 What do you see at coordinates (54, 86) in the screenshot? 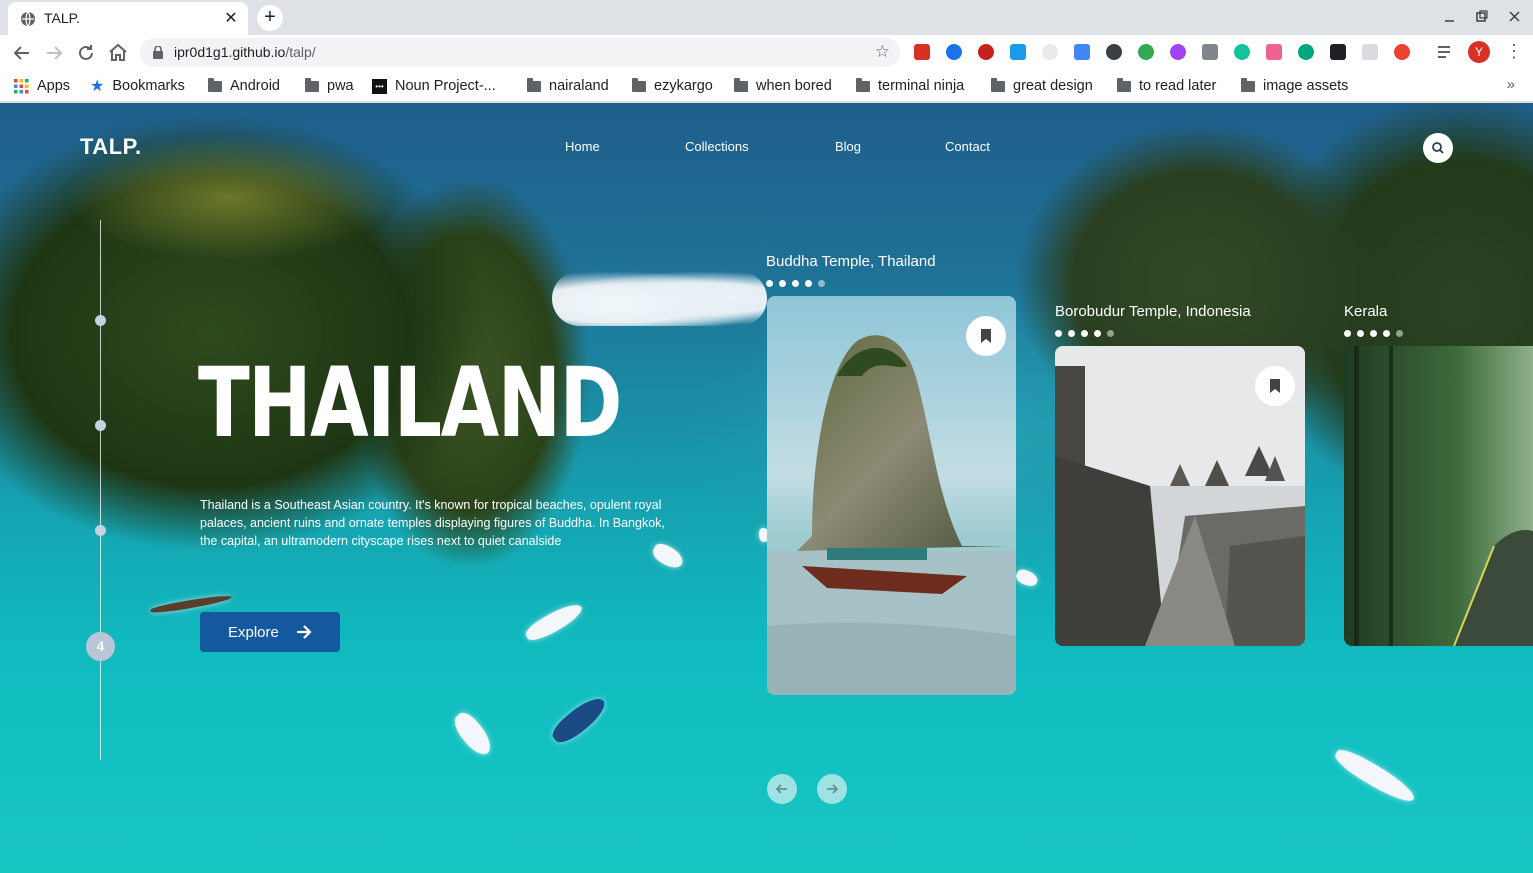
I see `bookmark-label: Apps` at bounding box center [54, 86].